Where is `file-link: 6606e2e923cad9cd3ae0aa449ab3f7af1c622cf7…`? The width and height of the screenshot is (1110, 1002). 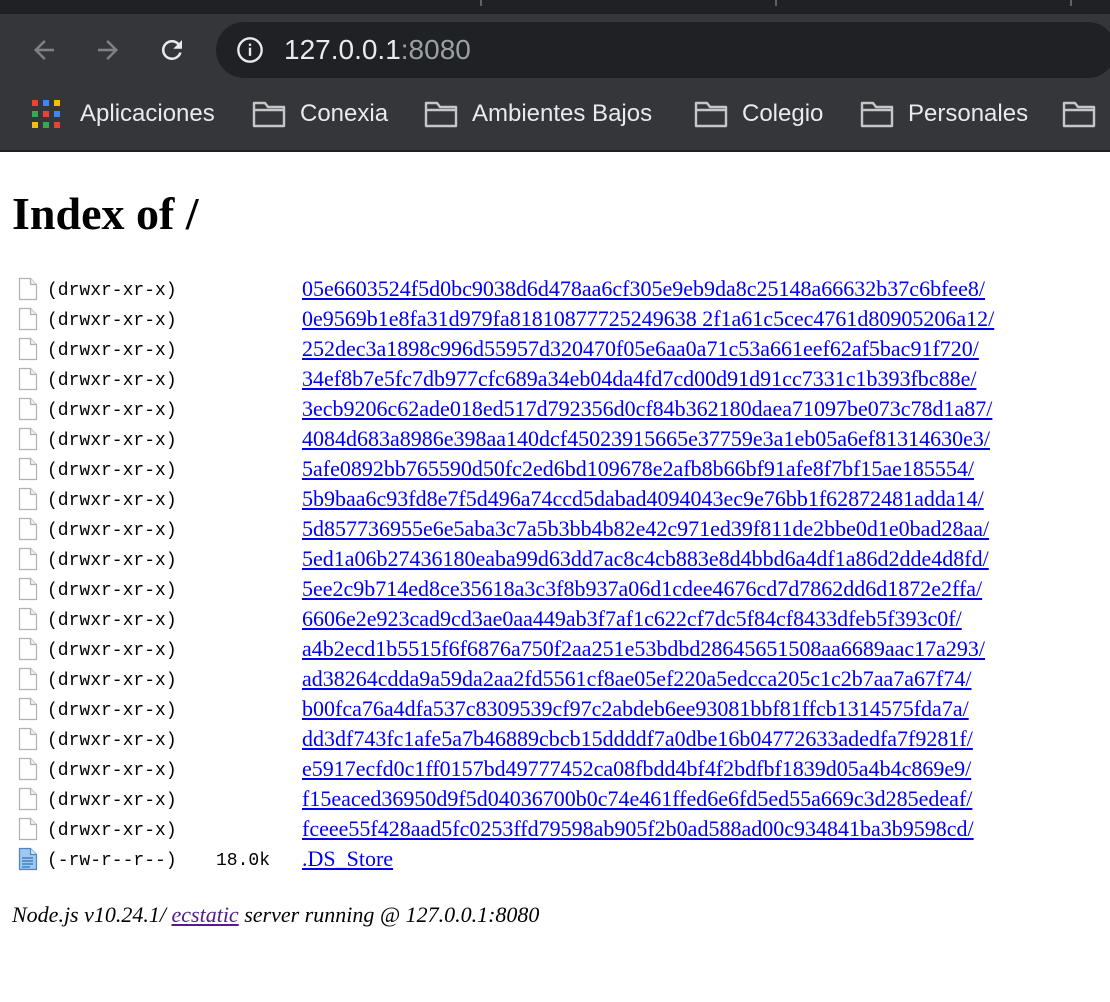 file-link: 6606e2e923cad9cd3ae0aa449ab3f7af1c622cf7… is located at coordinates (632, 619).